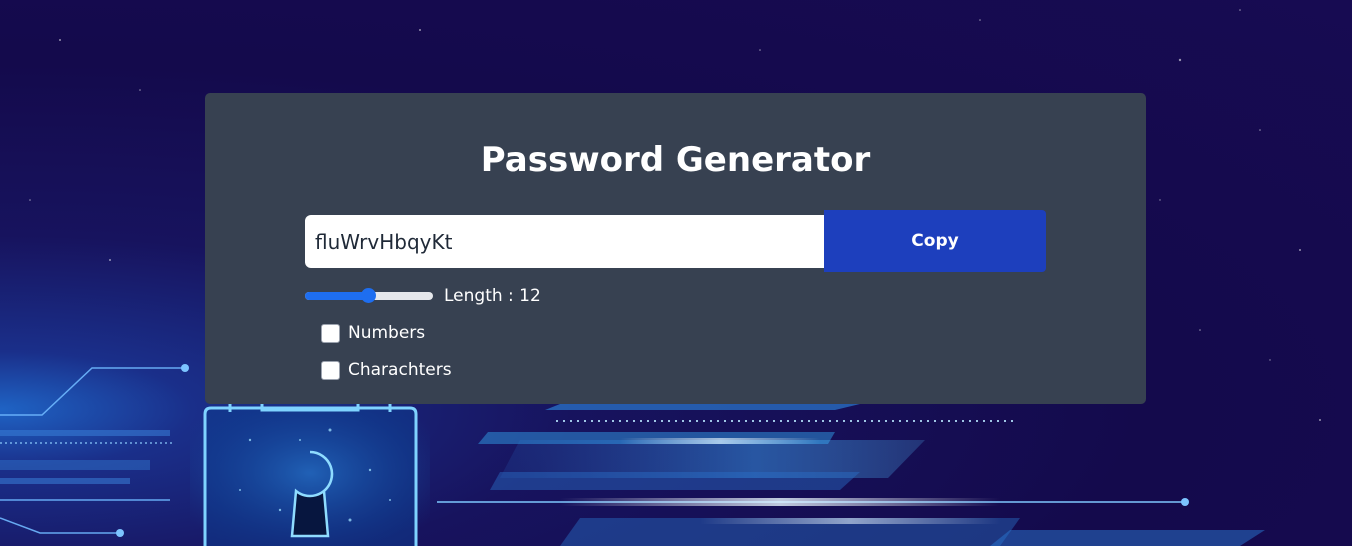 The width and height of the screenshot is (1352, 546). I want to click on numbers-option: Numbers, so click(373, 333).